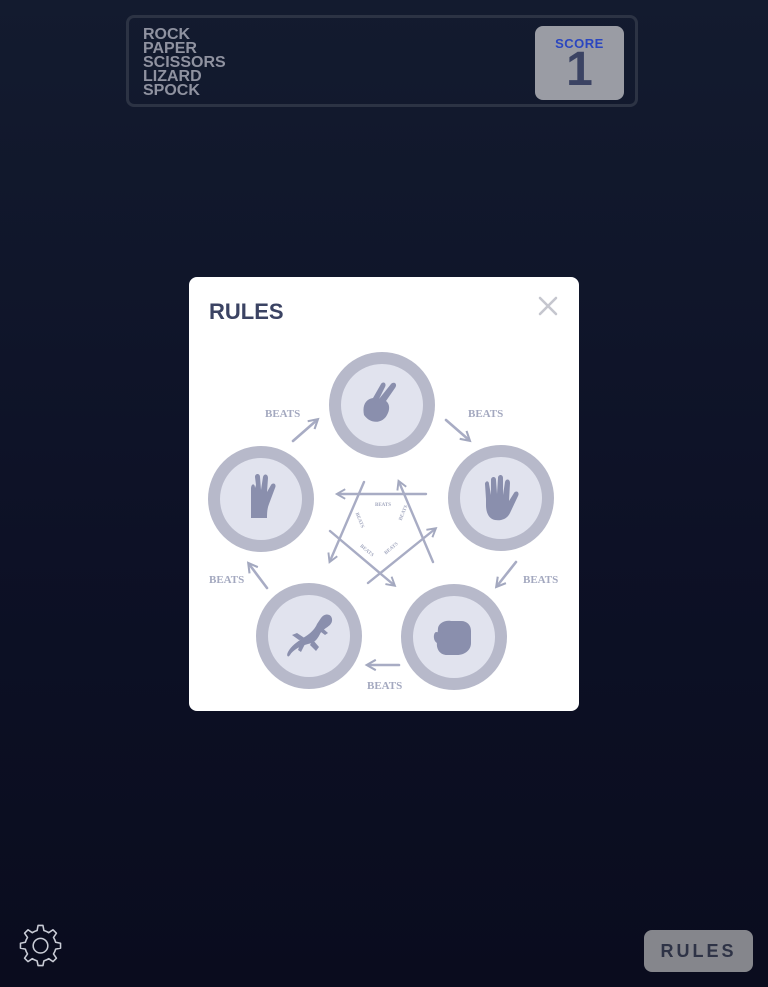 This screenshot has height=987, width=768. Describe the element at coordinates (506, 574) in the screenshot. I see `arrow-paper-to-rock` at that location.